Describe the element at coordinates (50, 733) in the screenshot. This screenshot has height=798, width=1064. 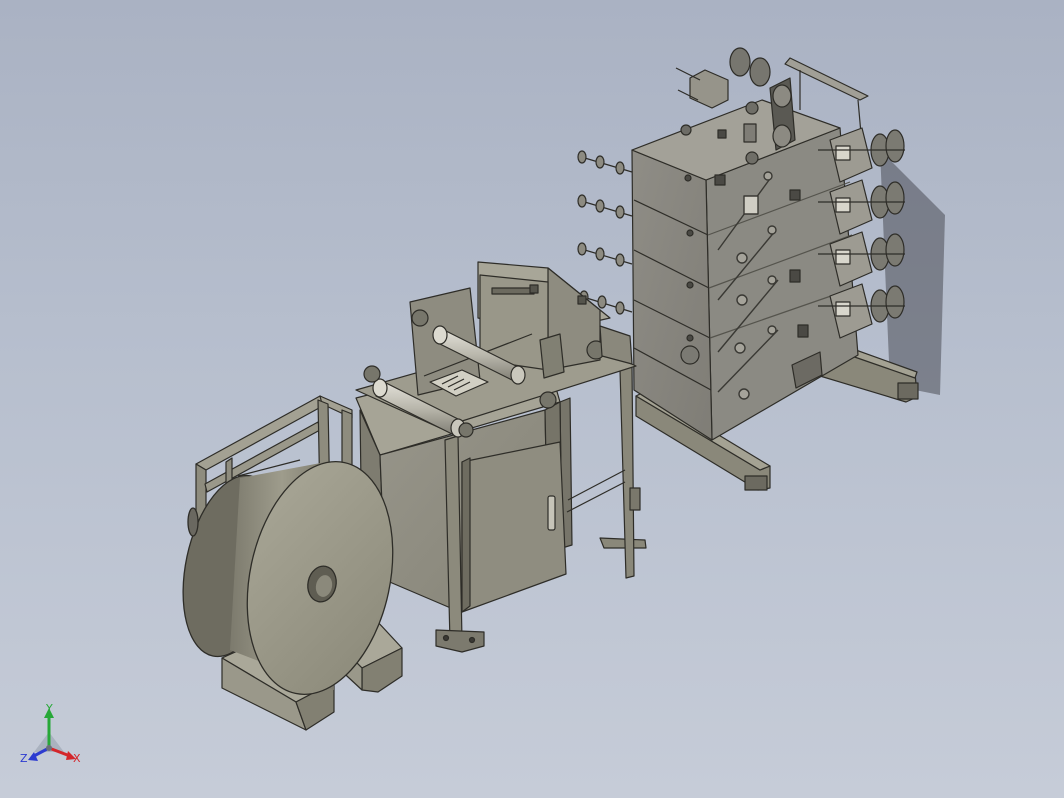
I see `axis-triad: Y X Z` at that location.